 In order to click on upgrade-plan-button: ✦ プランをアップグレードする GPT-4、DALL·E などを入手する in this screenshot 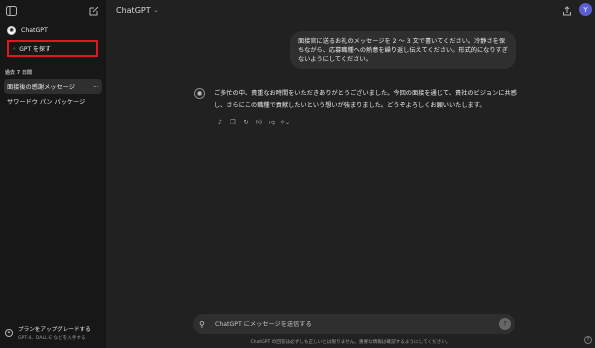, I will do `click(53, 335)`.